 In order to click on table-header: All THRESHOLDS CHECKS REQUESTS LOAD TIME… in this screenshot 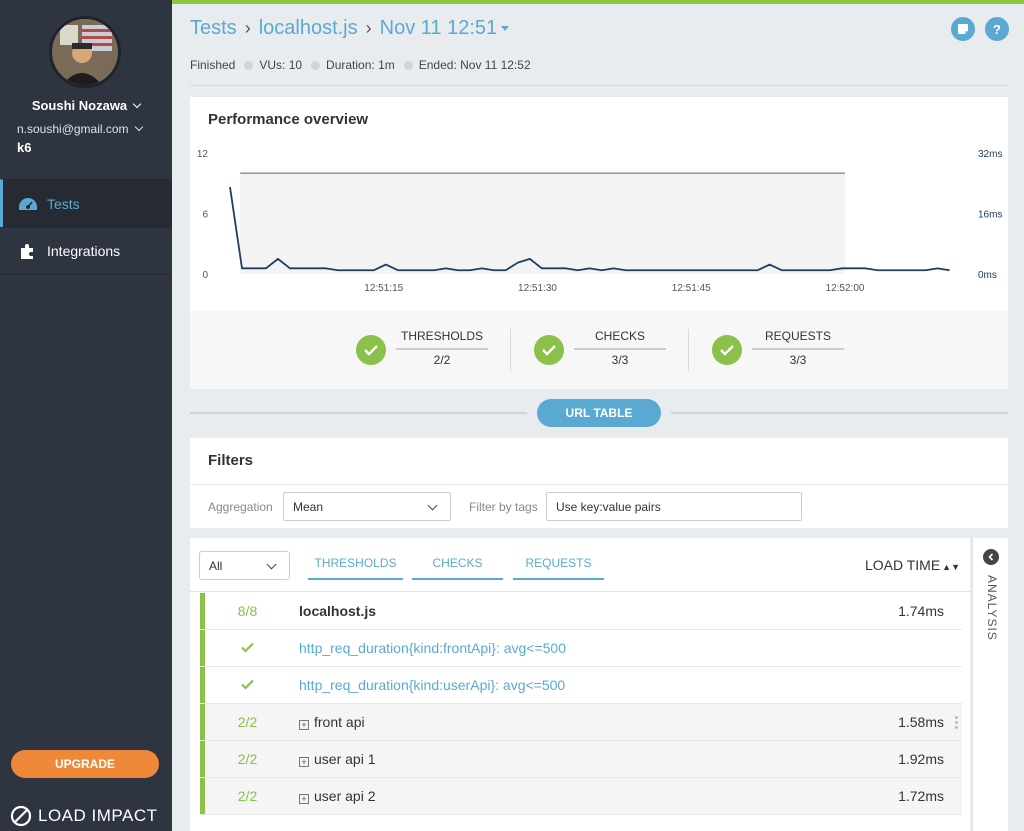, I will do `click(580, 565)`.